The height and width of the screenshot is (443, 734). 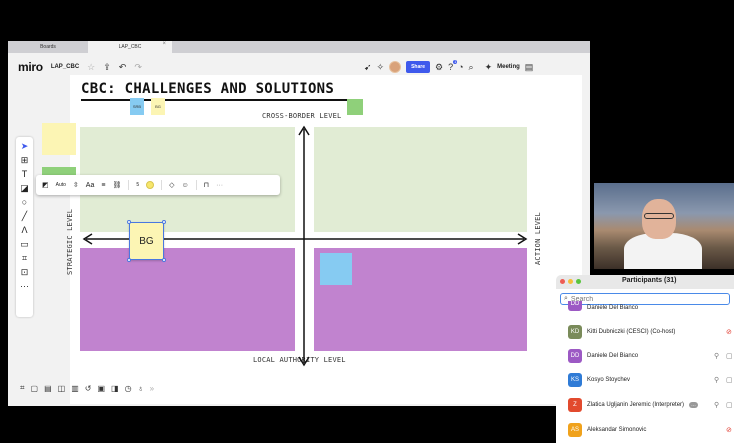 I want to click on screen-icon: ▣, so click(x=101, y=388).